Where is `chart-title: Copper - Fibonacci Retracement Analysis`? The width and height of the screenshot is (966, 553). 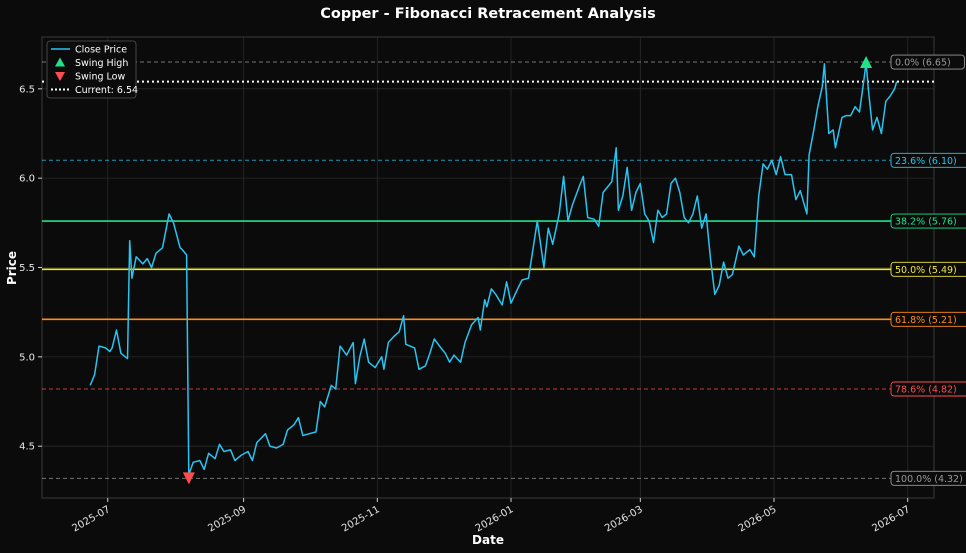 chart-title: Copper - Fibonacci Retracement Analysis is located at coordinates (488, 14).